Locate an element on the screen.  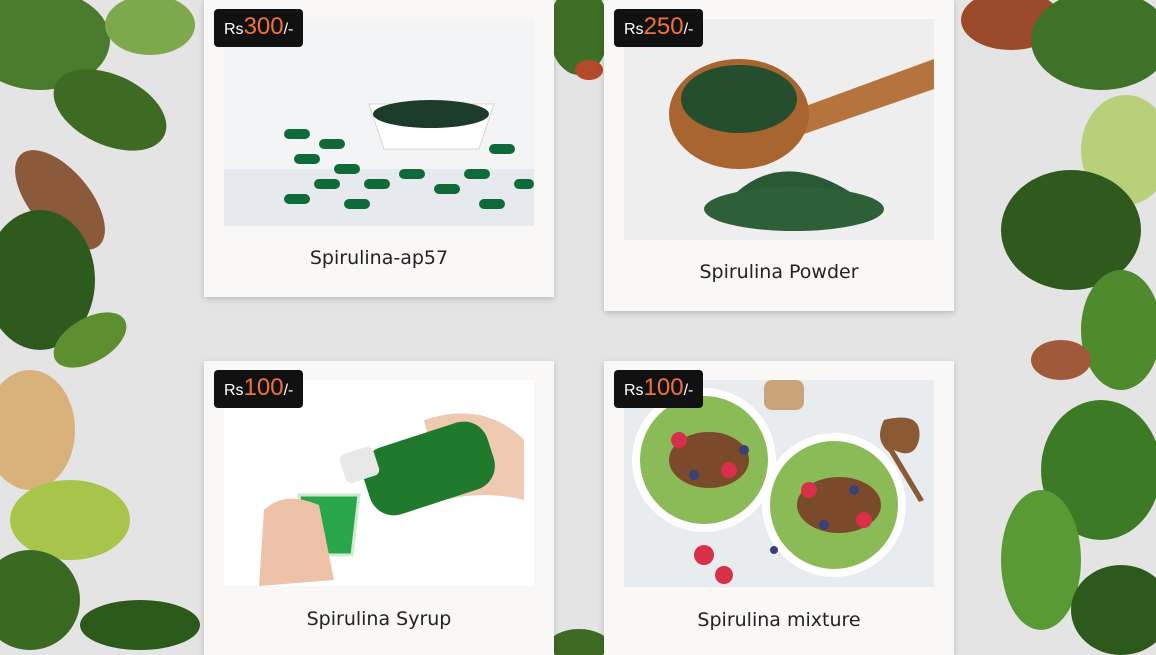
price-badge: Rs250/- is located at coordinates (659, 28).